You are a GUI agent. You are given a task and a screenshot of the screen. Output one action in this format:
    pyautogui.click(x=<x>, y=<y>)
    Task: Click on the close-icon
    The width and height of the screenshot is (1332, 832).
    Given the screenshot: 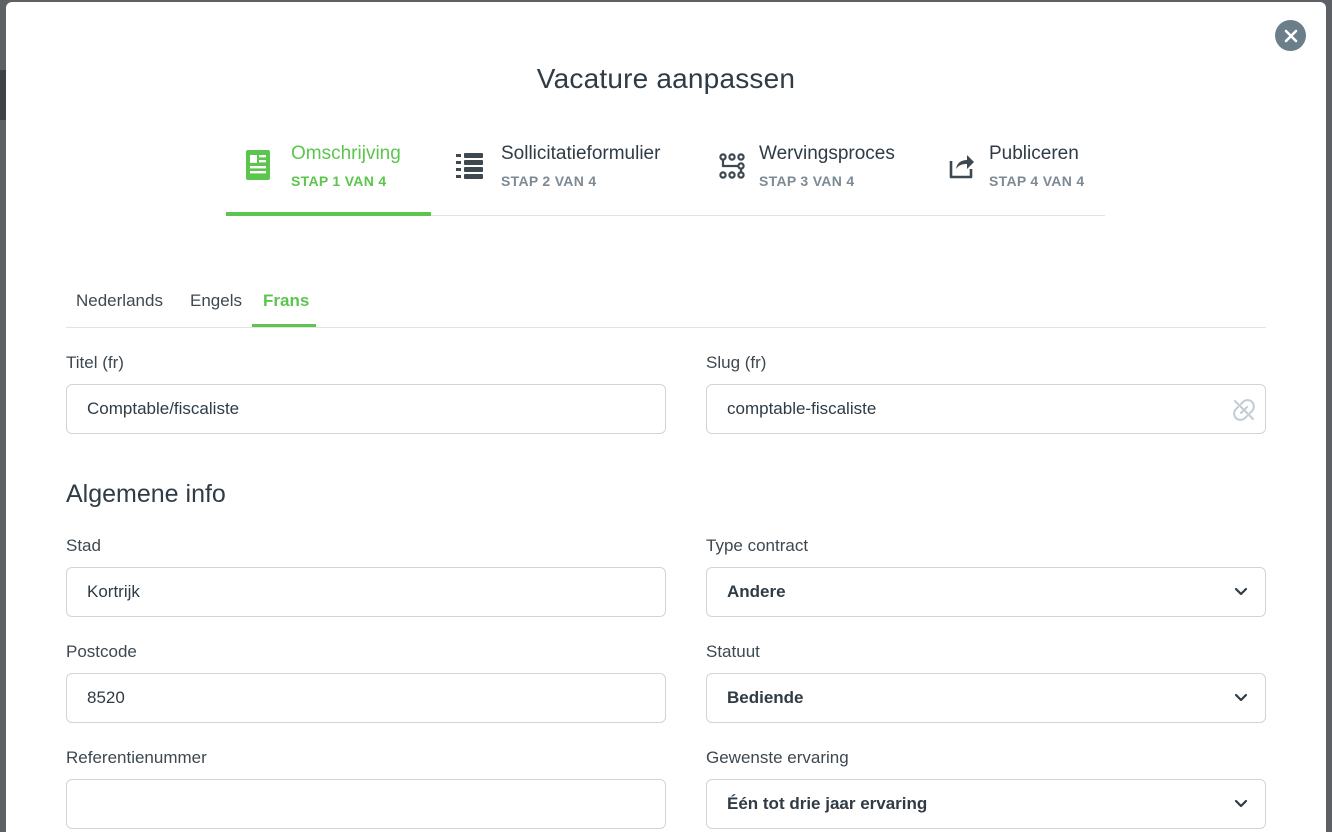 What is the action you would take?
    pyautogui.click(x=1290, y=35)
    